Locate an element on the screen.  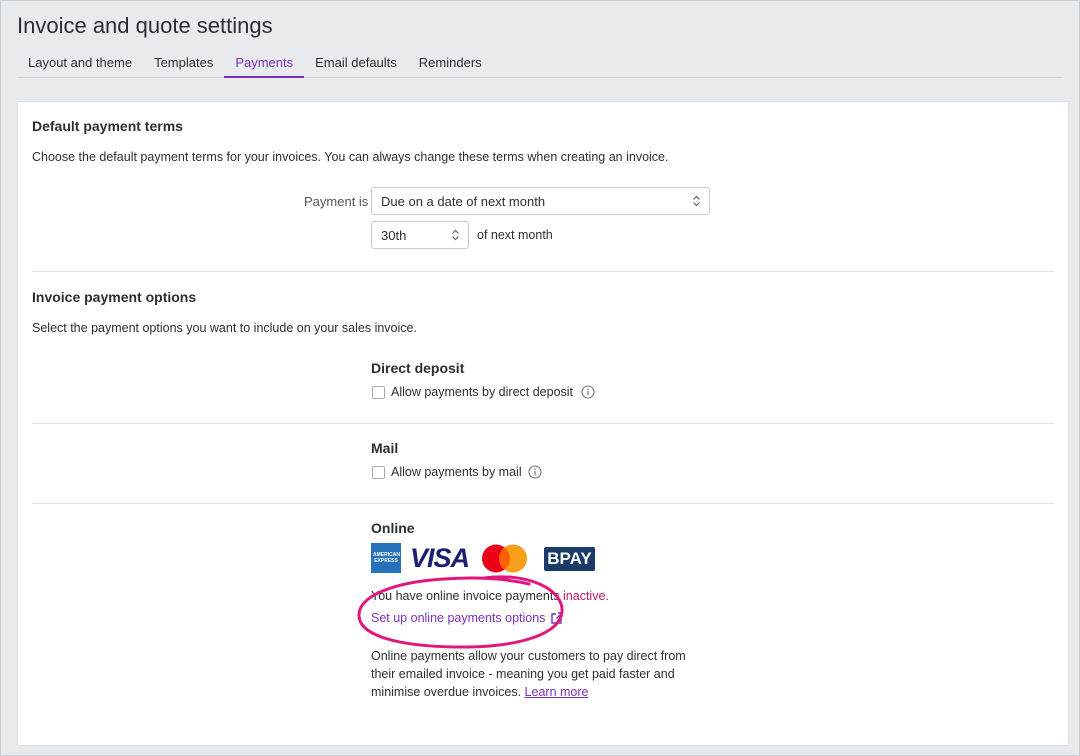
amex-logo-text: AMERICAN EXPRESS is located at coordinates (386, 558).